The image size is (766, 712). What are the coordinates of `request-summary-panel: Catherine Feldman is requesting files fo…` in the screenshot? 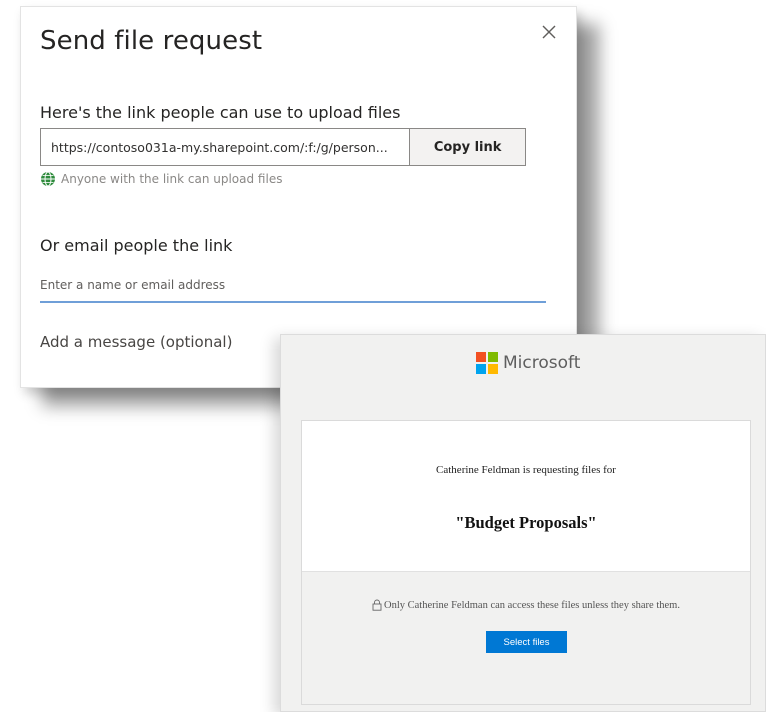 It's located at (526, 496).